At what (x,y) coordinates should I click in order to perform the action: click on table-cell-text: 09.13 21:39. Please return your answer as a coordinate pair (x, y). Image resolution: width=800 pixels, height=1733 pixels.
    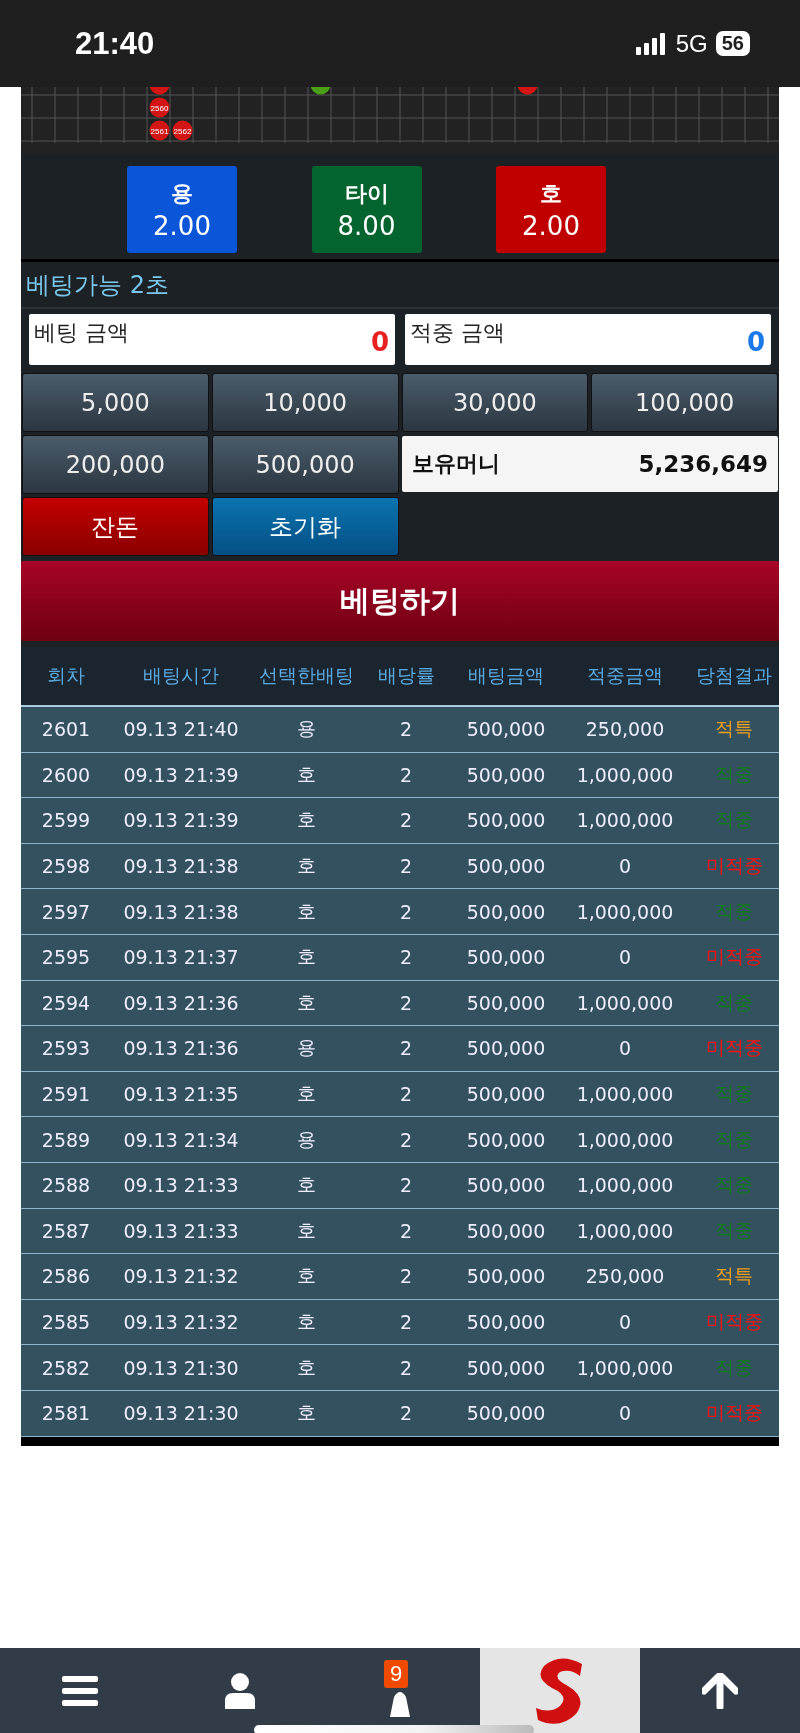
    Looking at the image, I should click on (181, 774).